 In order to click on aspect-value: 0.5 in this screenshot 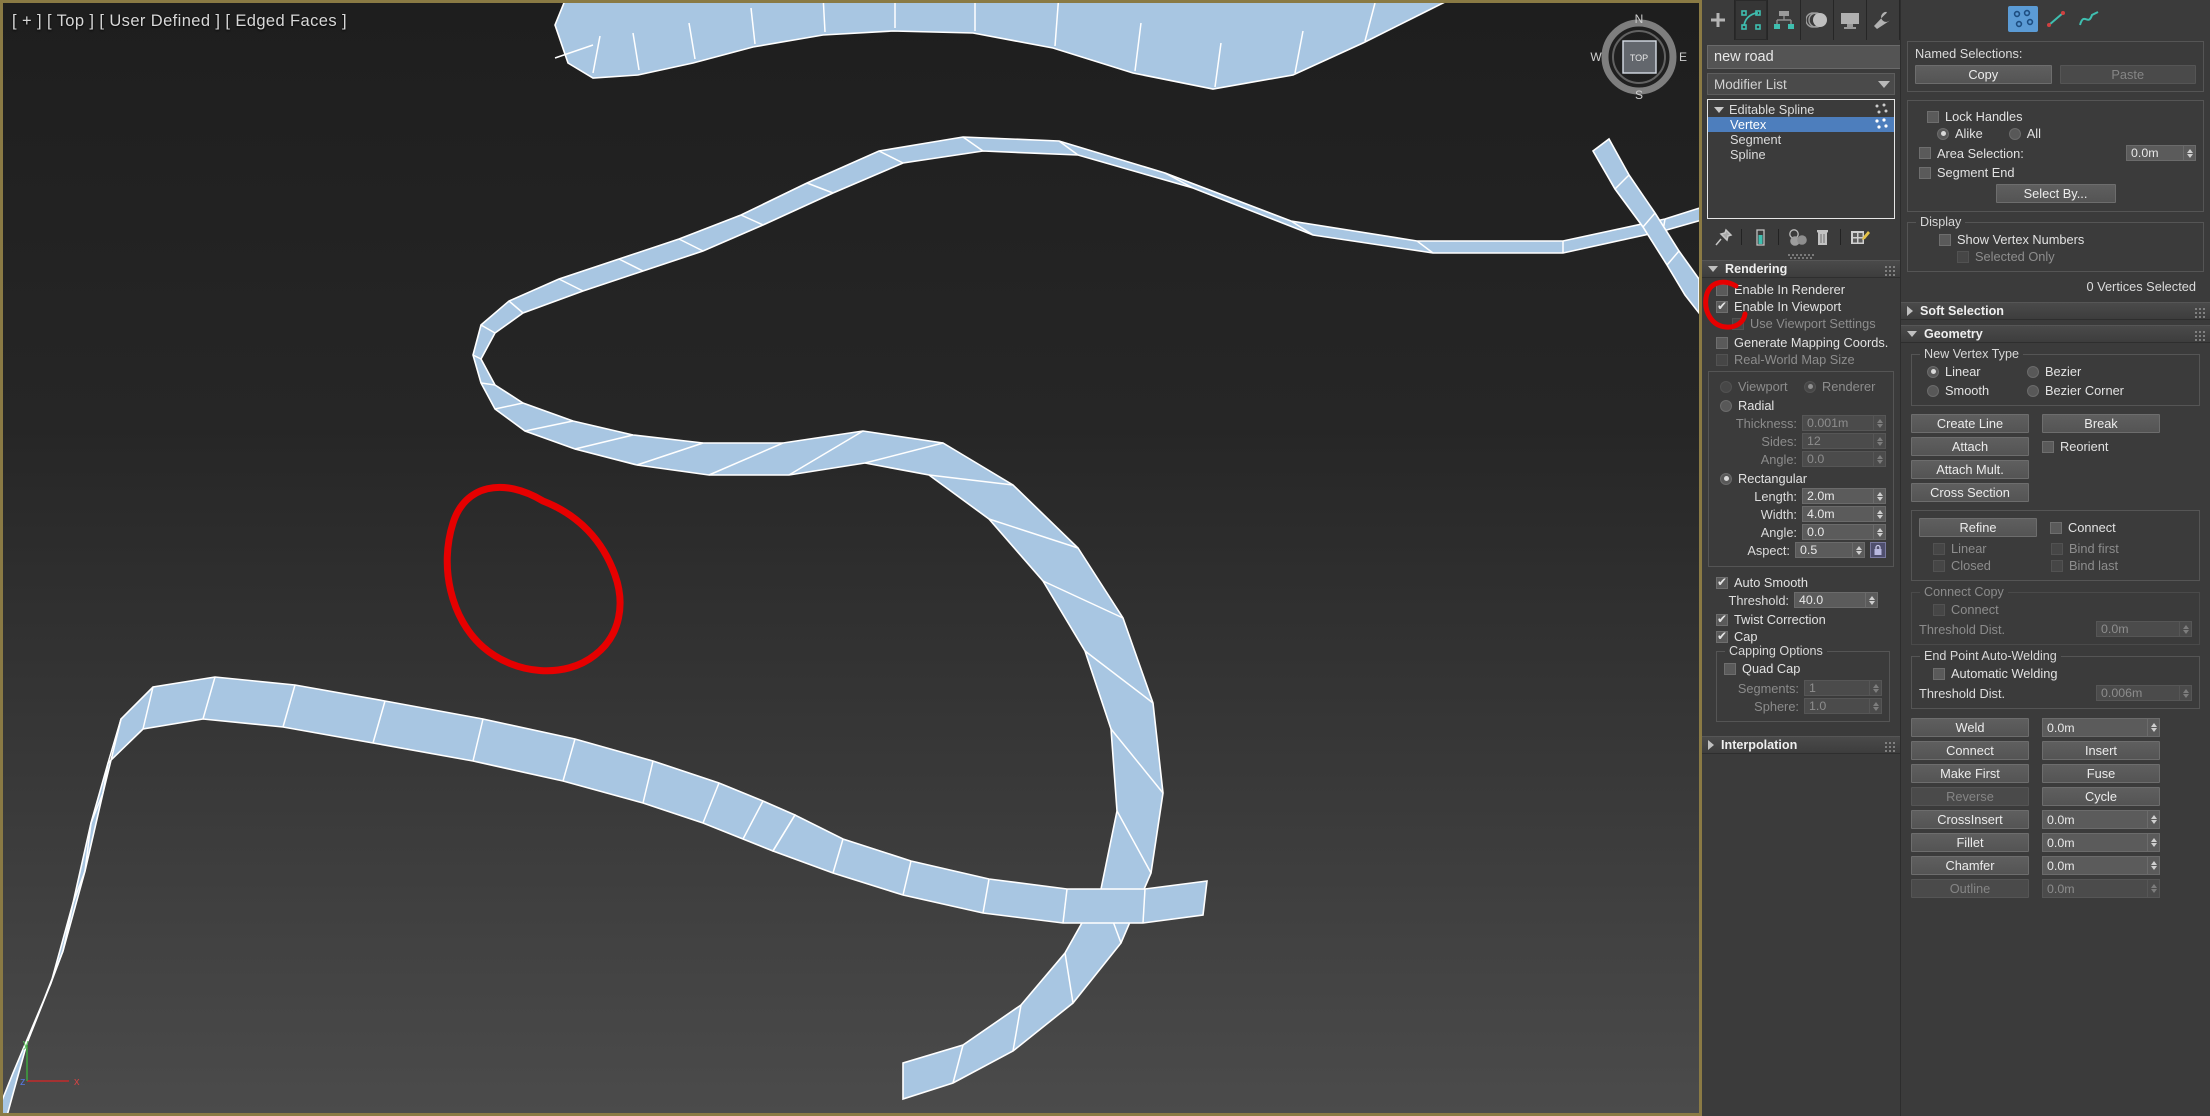, I will do `click(1823, 550)`.